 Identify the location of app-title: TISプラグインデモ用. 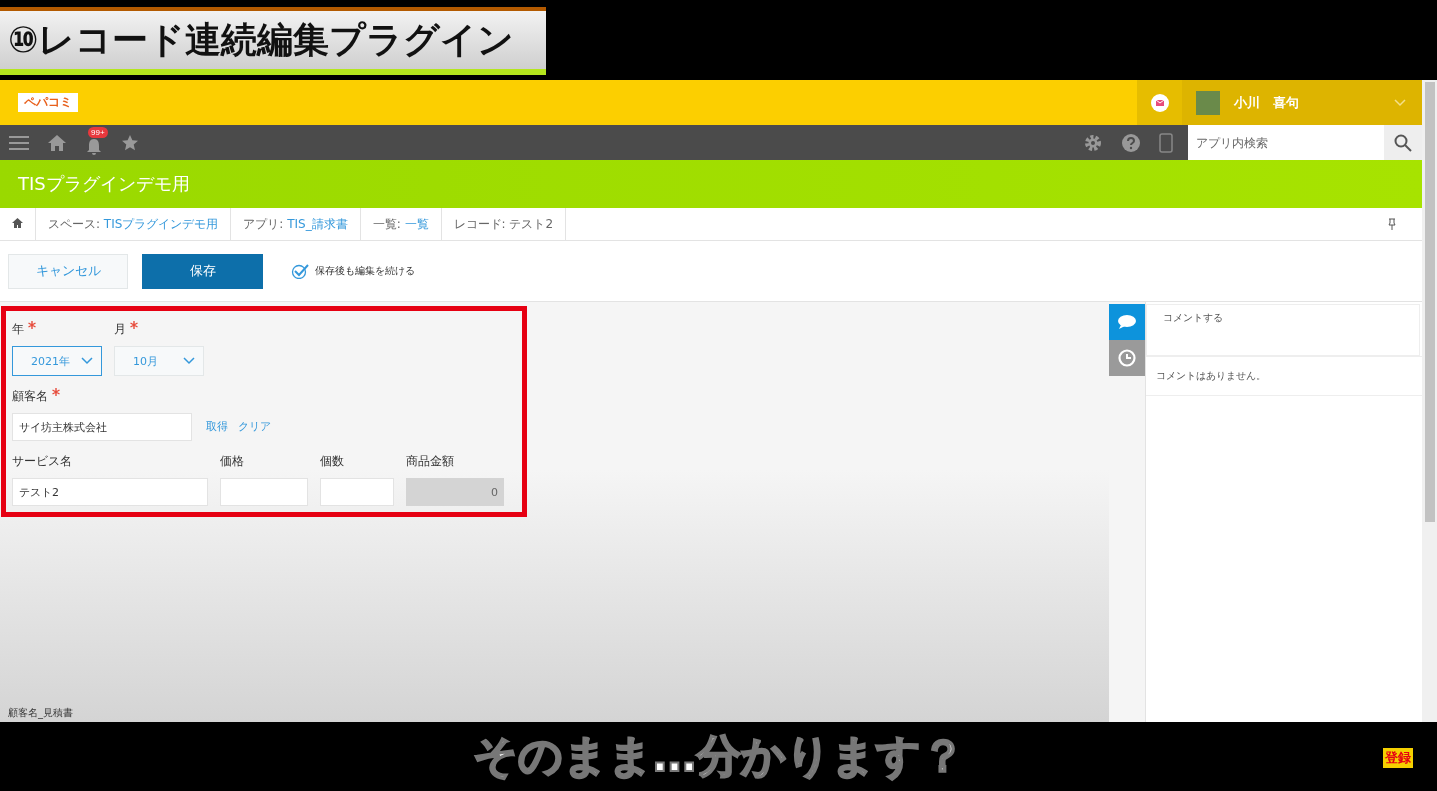
(104, 184).